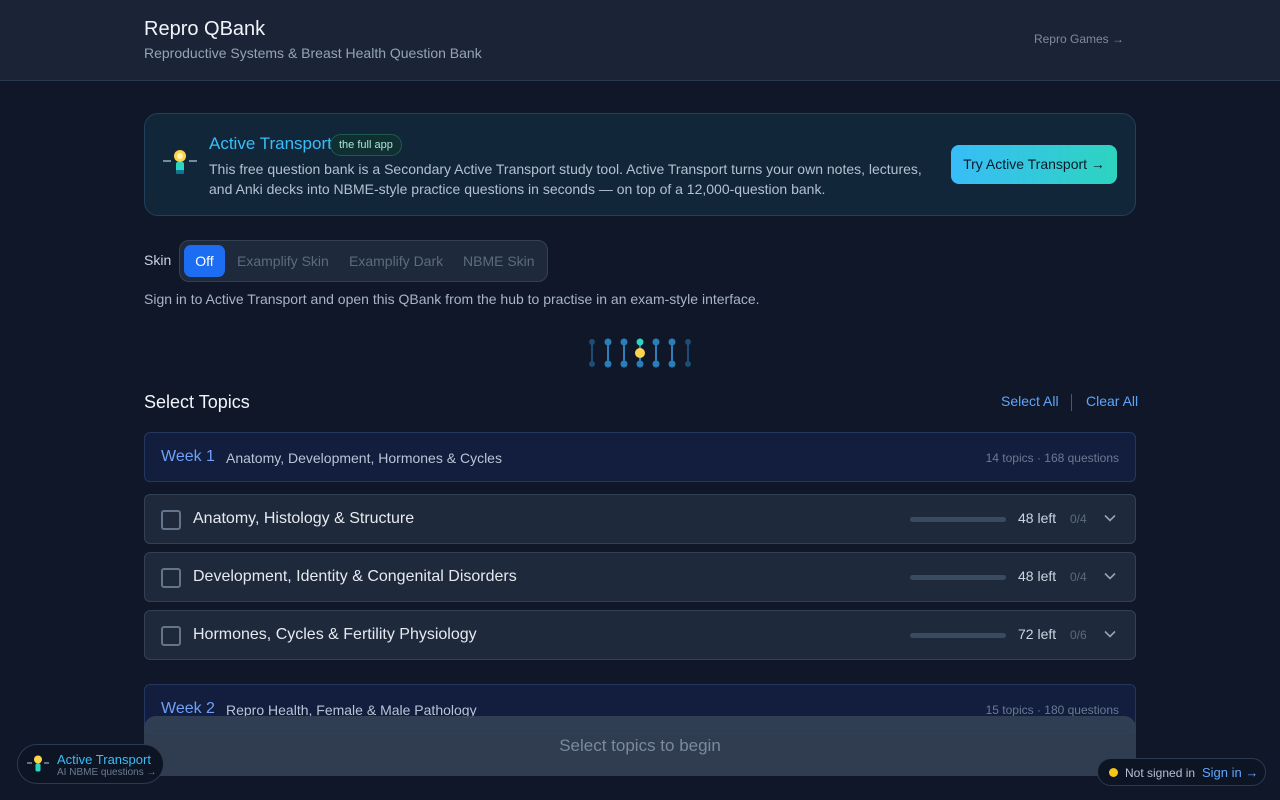 The width and height of the screenshot is (1280, 800). What do you see at coordinates (1037, 634) in the screenshot?
I see `questions-left: 72 left` at bounding box center [1037, 634].